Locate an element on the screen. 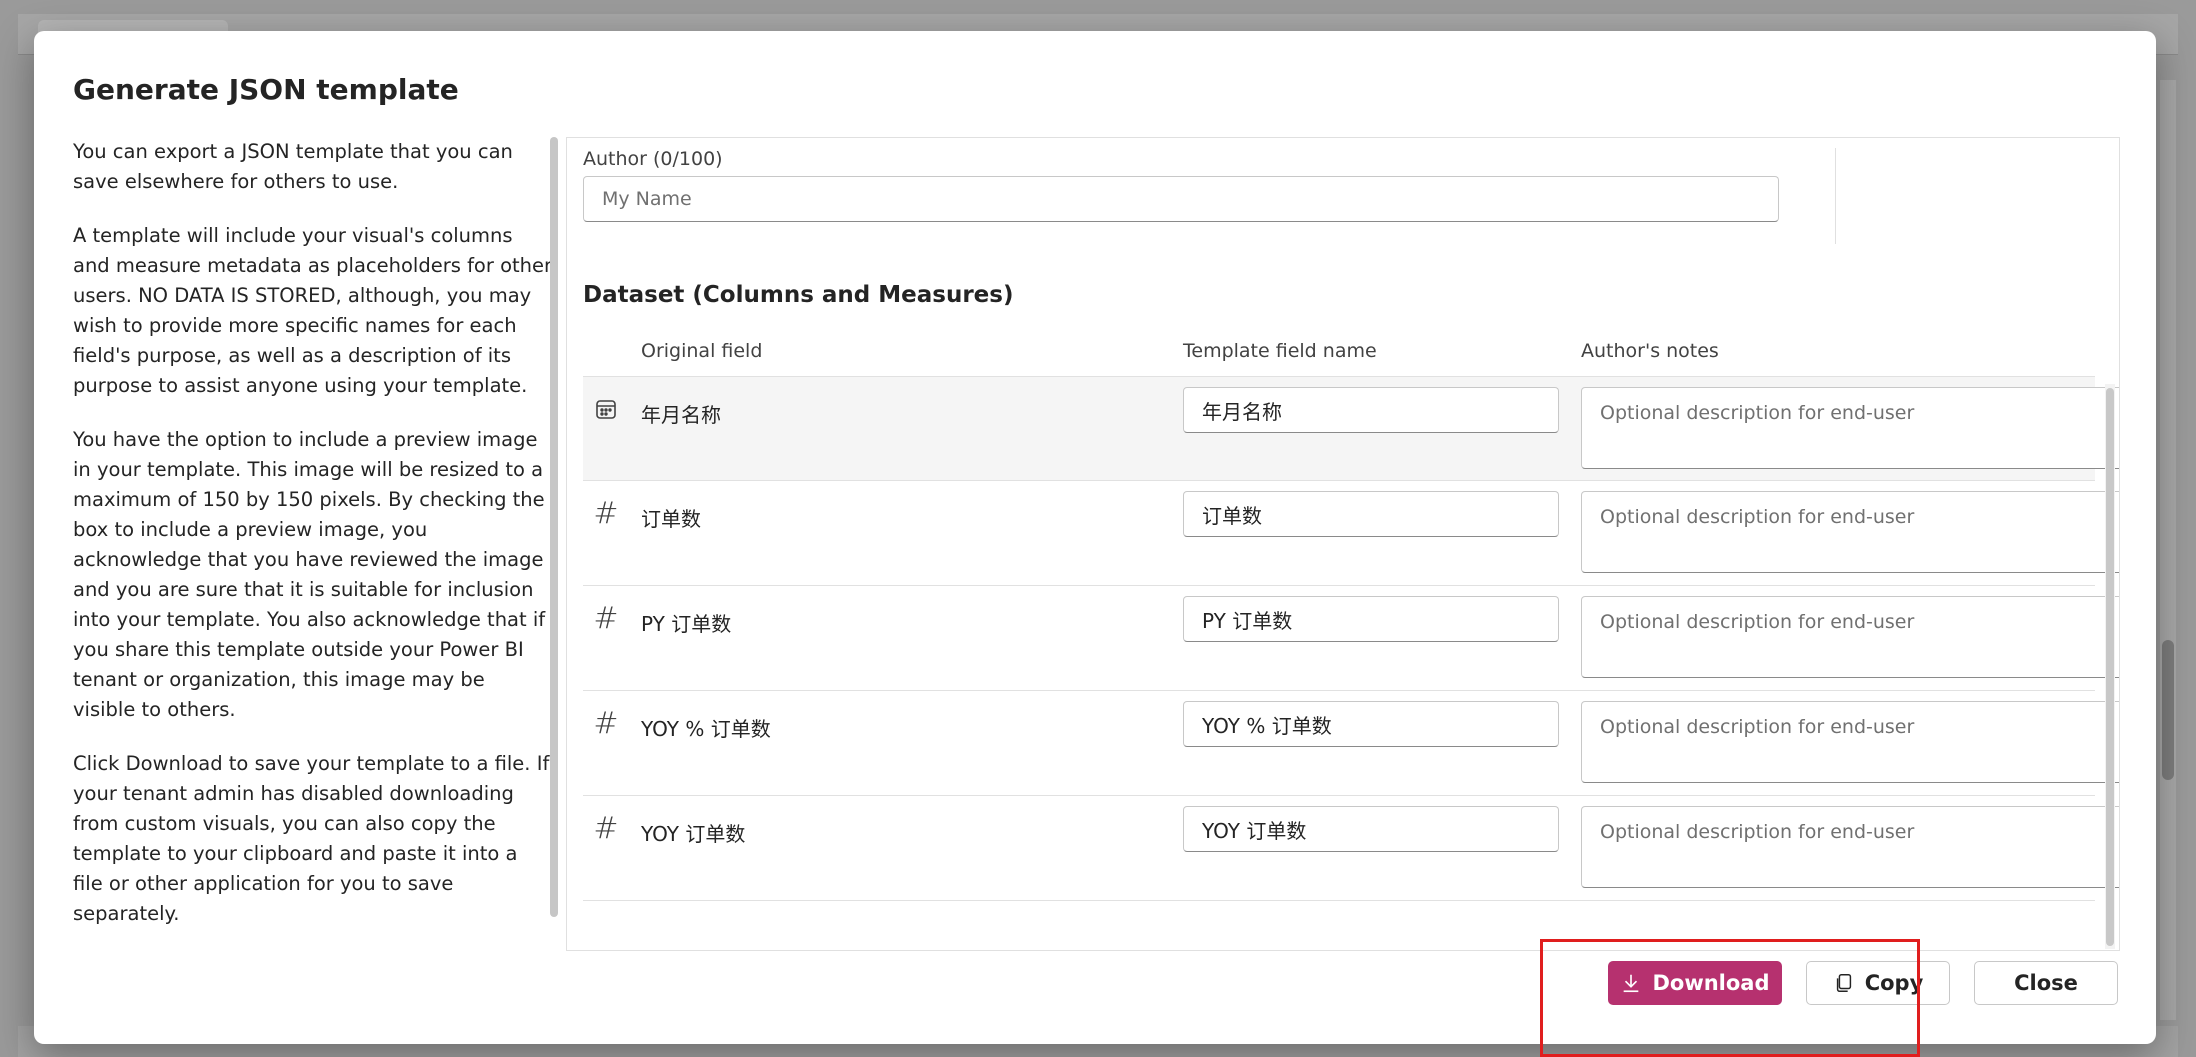  divider is located at coordinates (1835, 196).